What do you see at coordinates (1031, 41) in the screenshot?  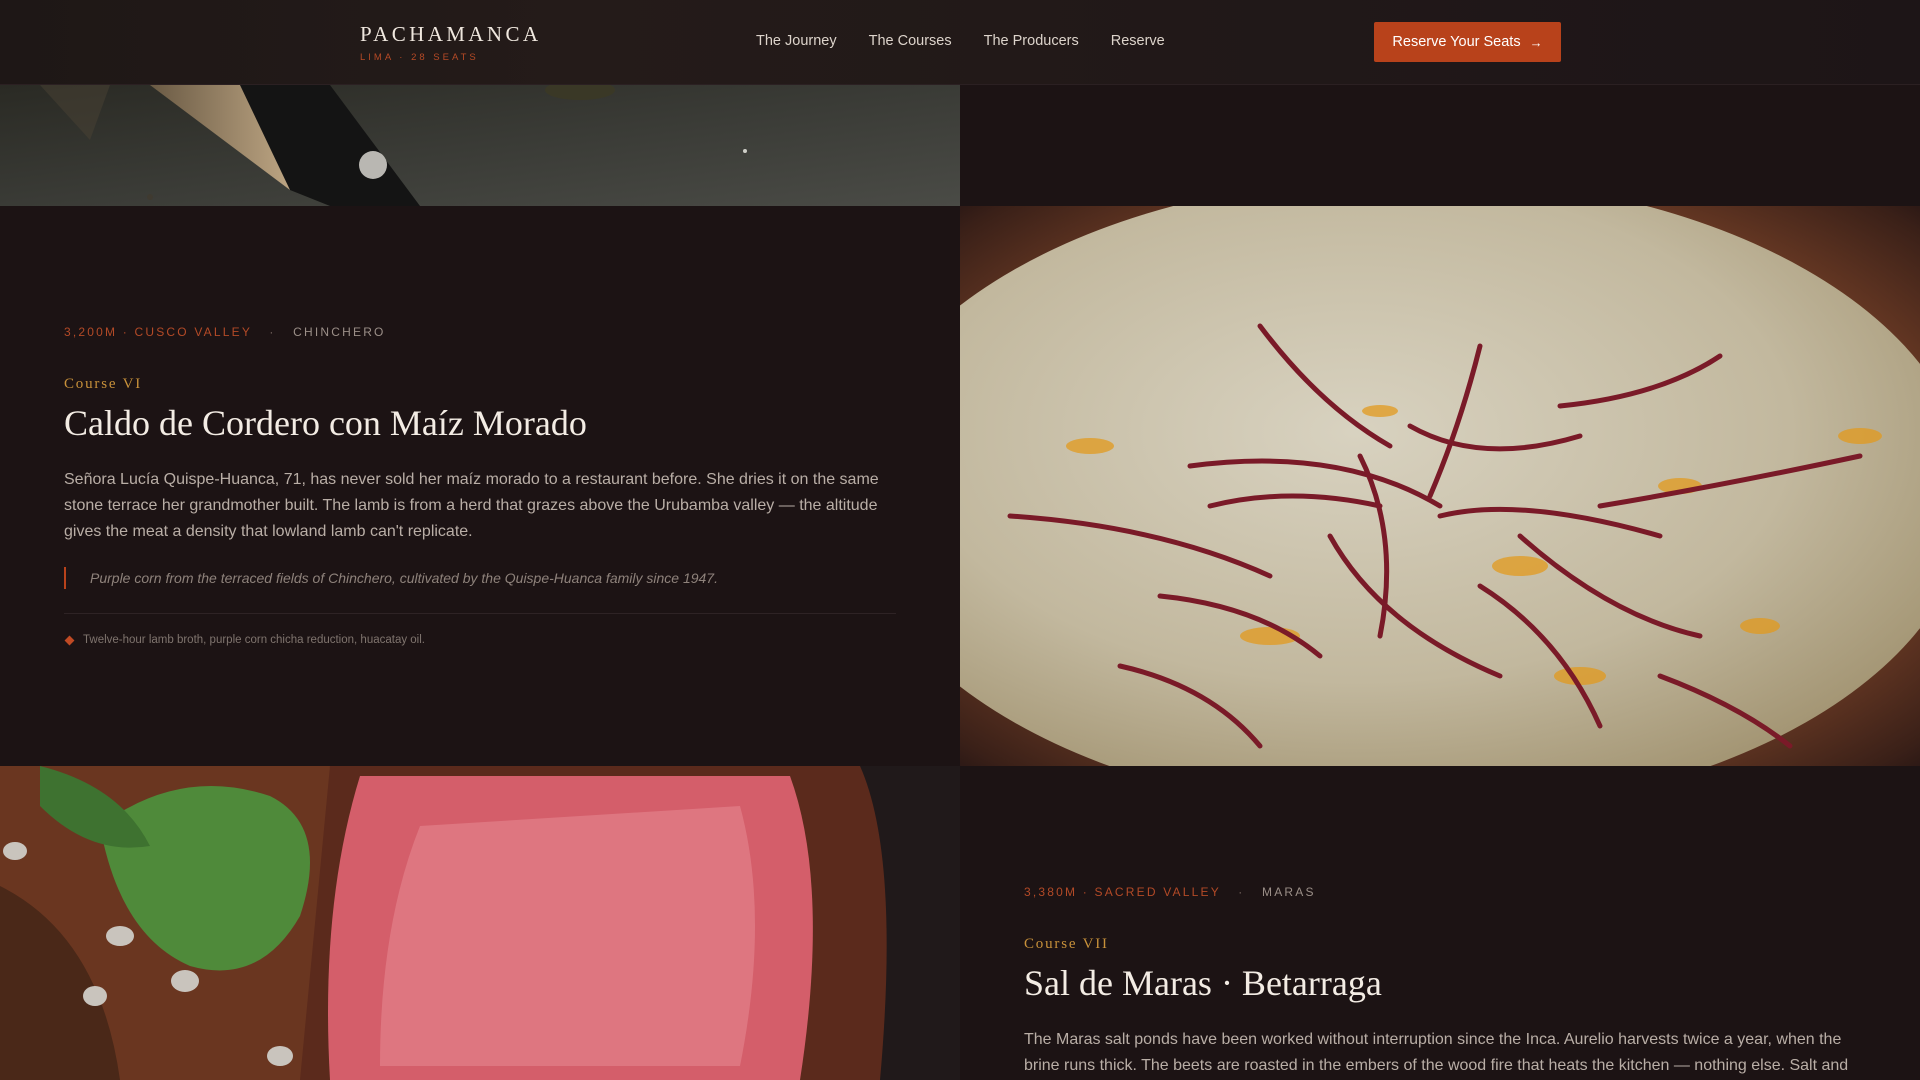 I see `nav-link-producers: The Producers` at bounding box center [1031, 41].